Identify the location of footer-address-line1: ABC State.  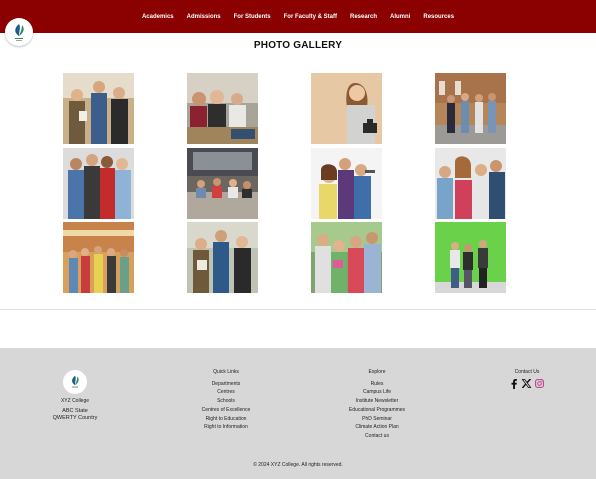
(75, 410).